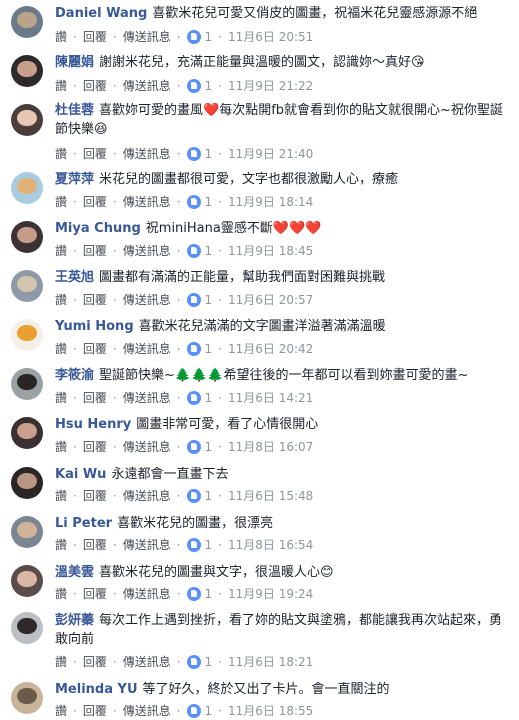  I want to click on commenter-name: 李筱渝, so click(74, 375).